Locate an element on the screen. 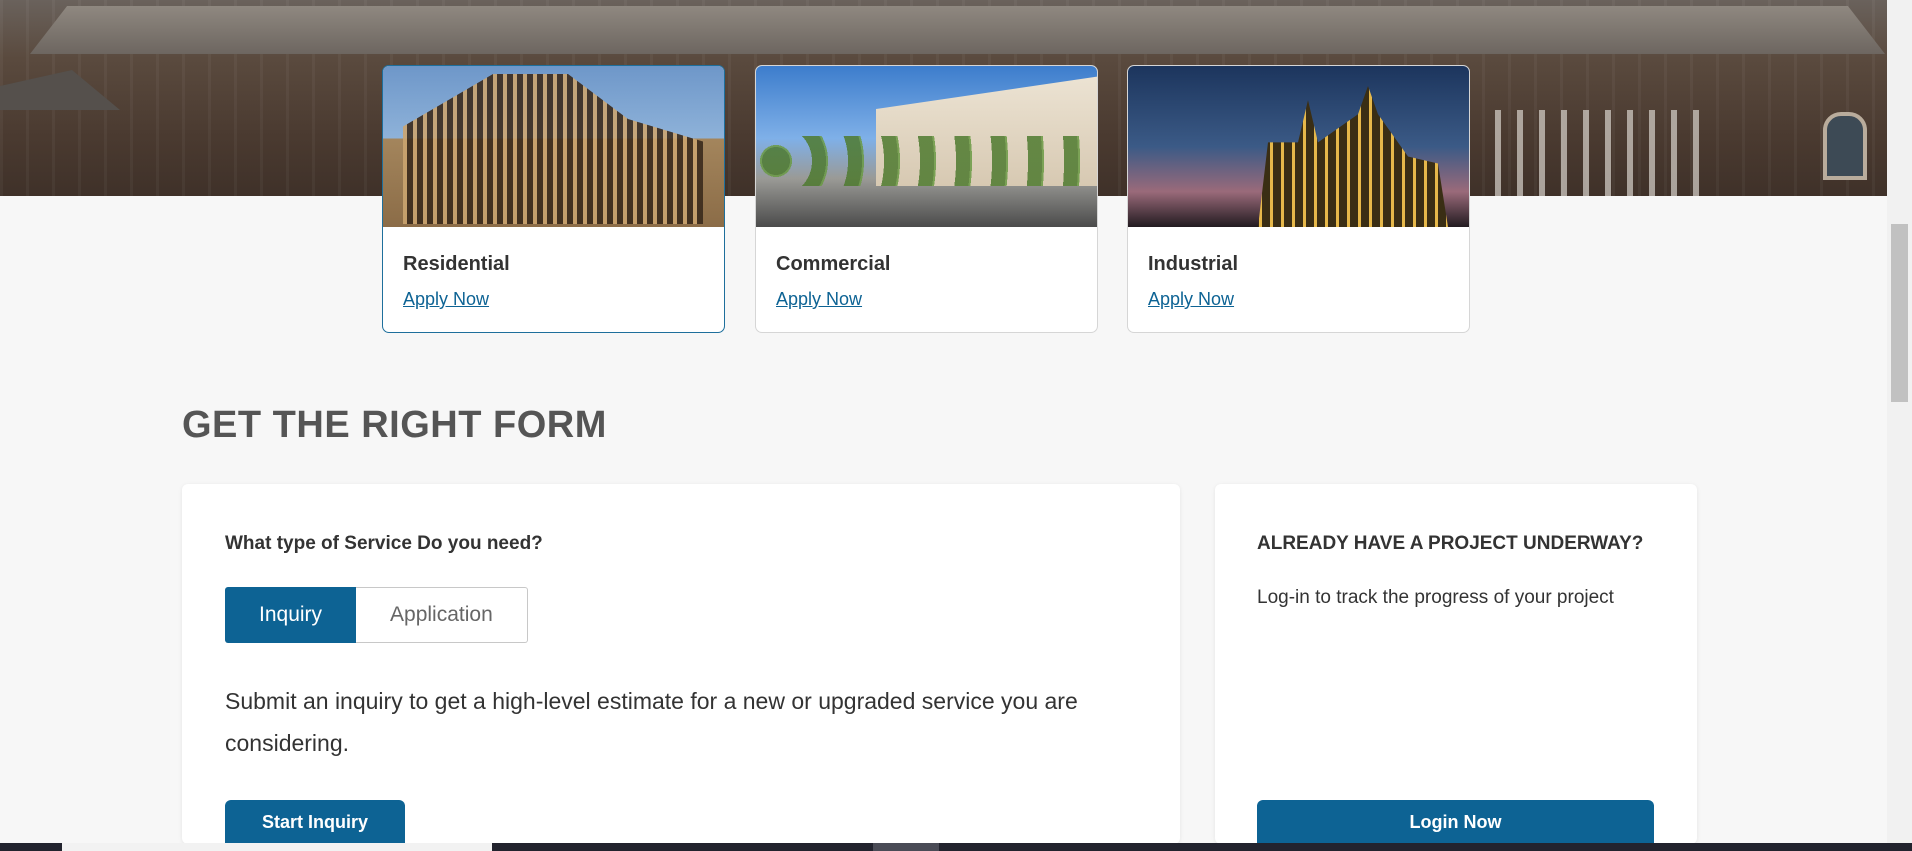 The height and width of the screenshot is (851, 1912). apply-now-link-residential: Apply Now is located at coordinates (446, 299).